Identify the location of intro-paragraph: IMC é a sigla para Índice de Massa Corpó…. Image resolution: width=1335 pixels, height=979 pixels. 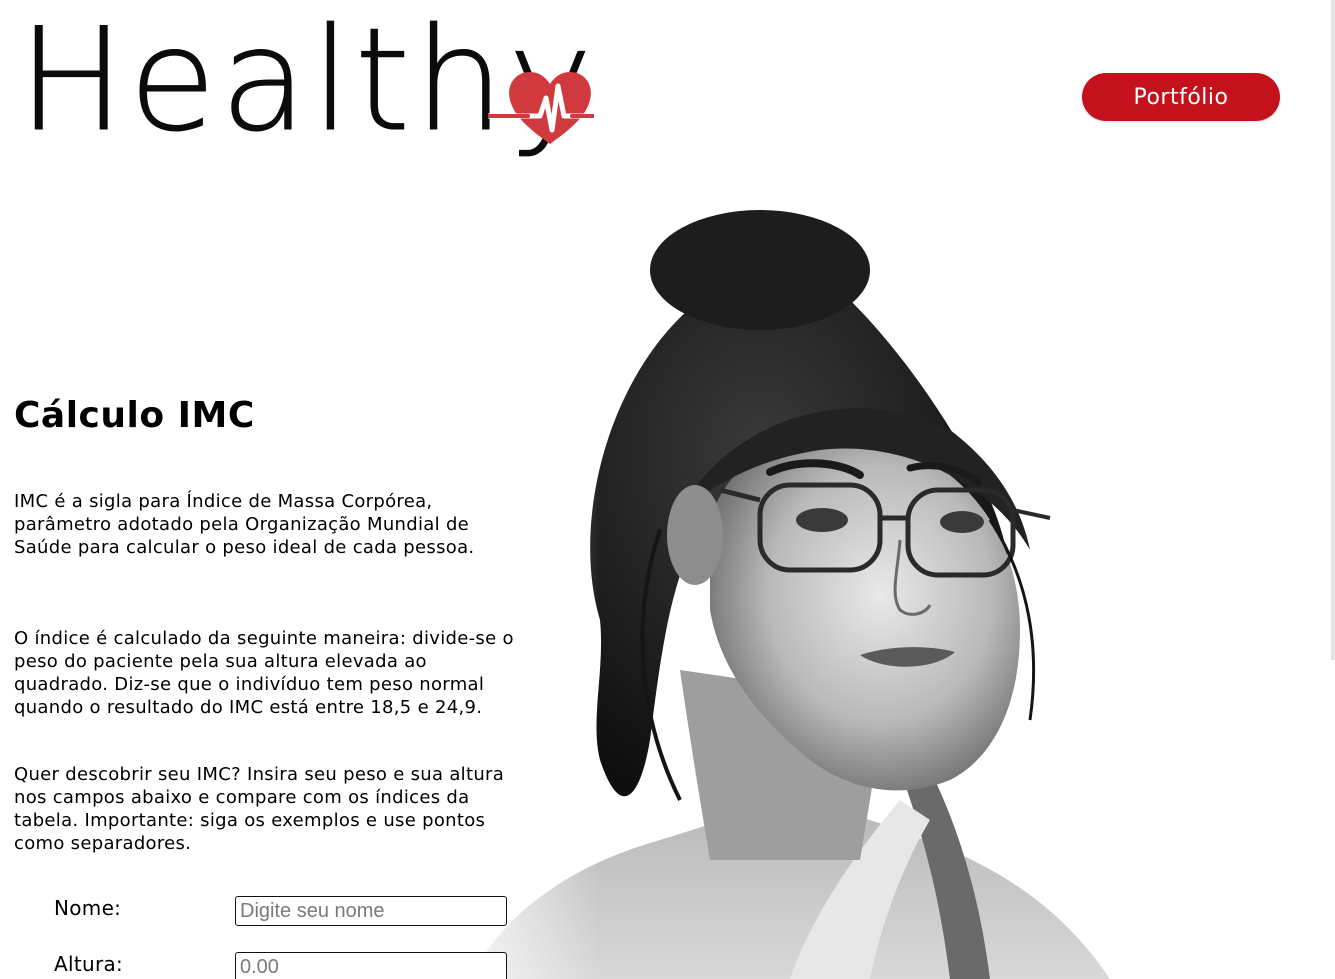
(244, 524).